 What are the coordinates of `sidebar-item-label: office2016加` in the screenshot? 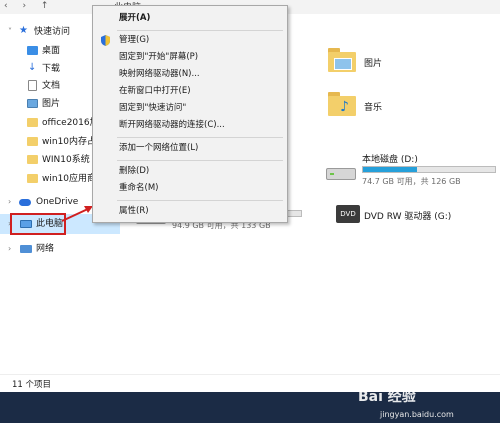 It's located at (70, 123).